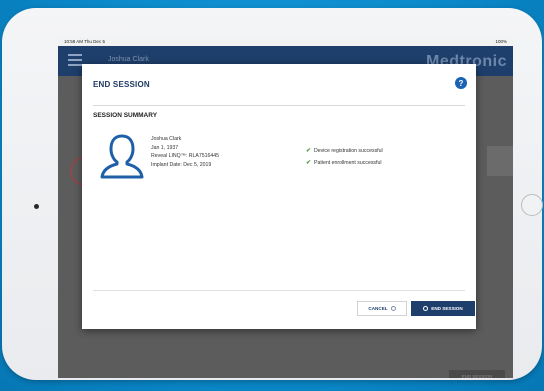 The image size is (544, 391). Describe the element at coordinates (447, 308) in the screenshot. I see `end-session-button-label: END SESSION` at that location.